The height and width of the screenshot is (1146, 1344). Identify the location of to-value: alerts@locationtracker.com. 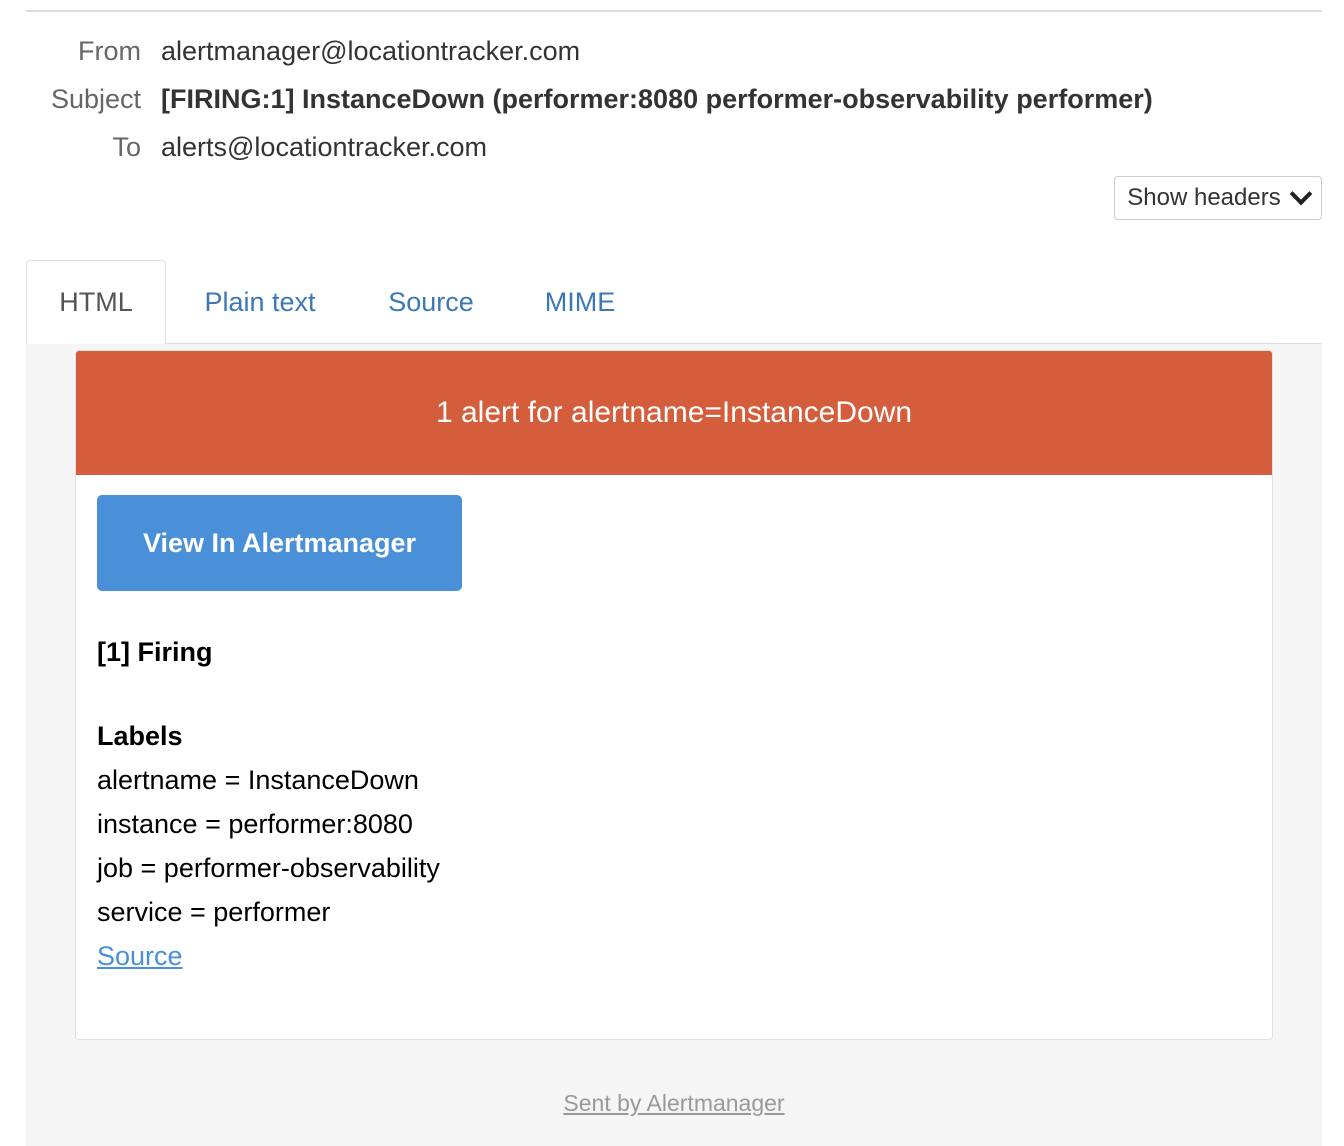
(324, 147).